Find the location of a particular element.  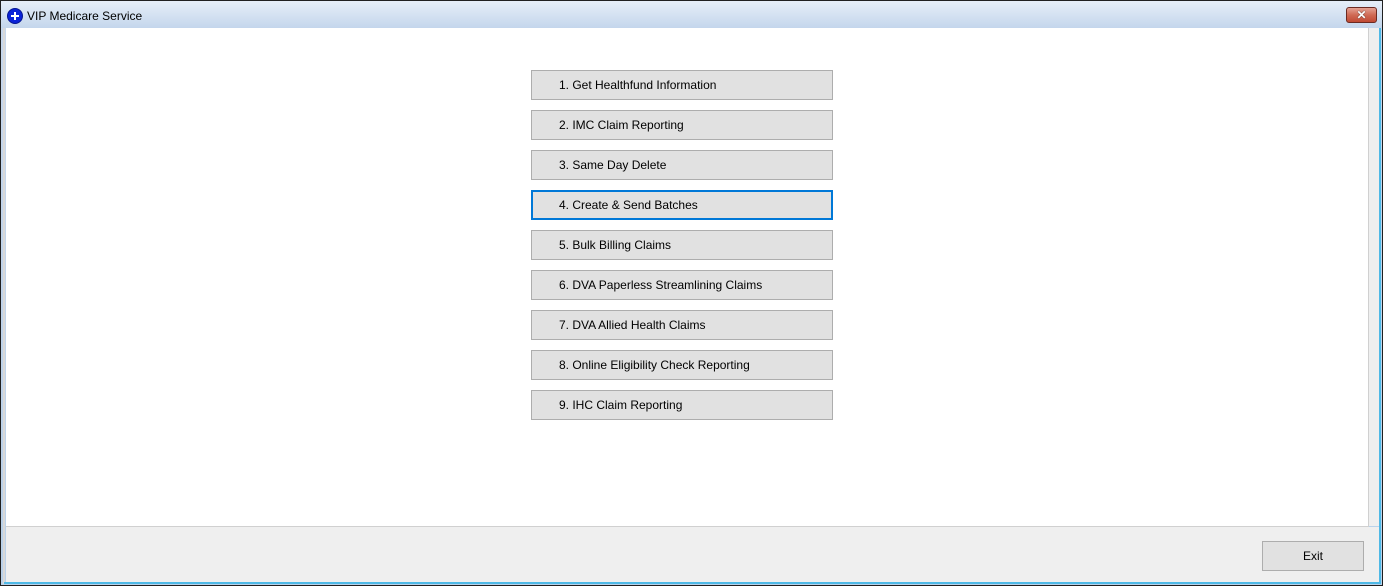

window-border-left is located at coordinates (4, 306).